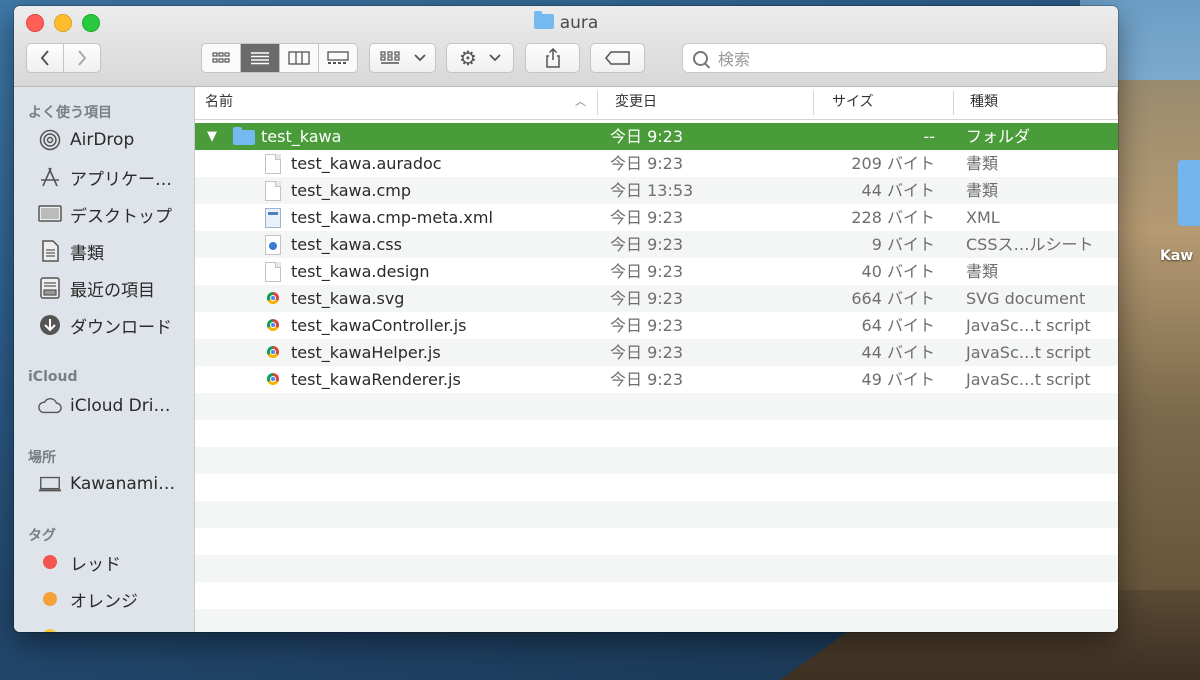  I want to click on column-view-button, so click(299, 58).